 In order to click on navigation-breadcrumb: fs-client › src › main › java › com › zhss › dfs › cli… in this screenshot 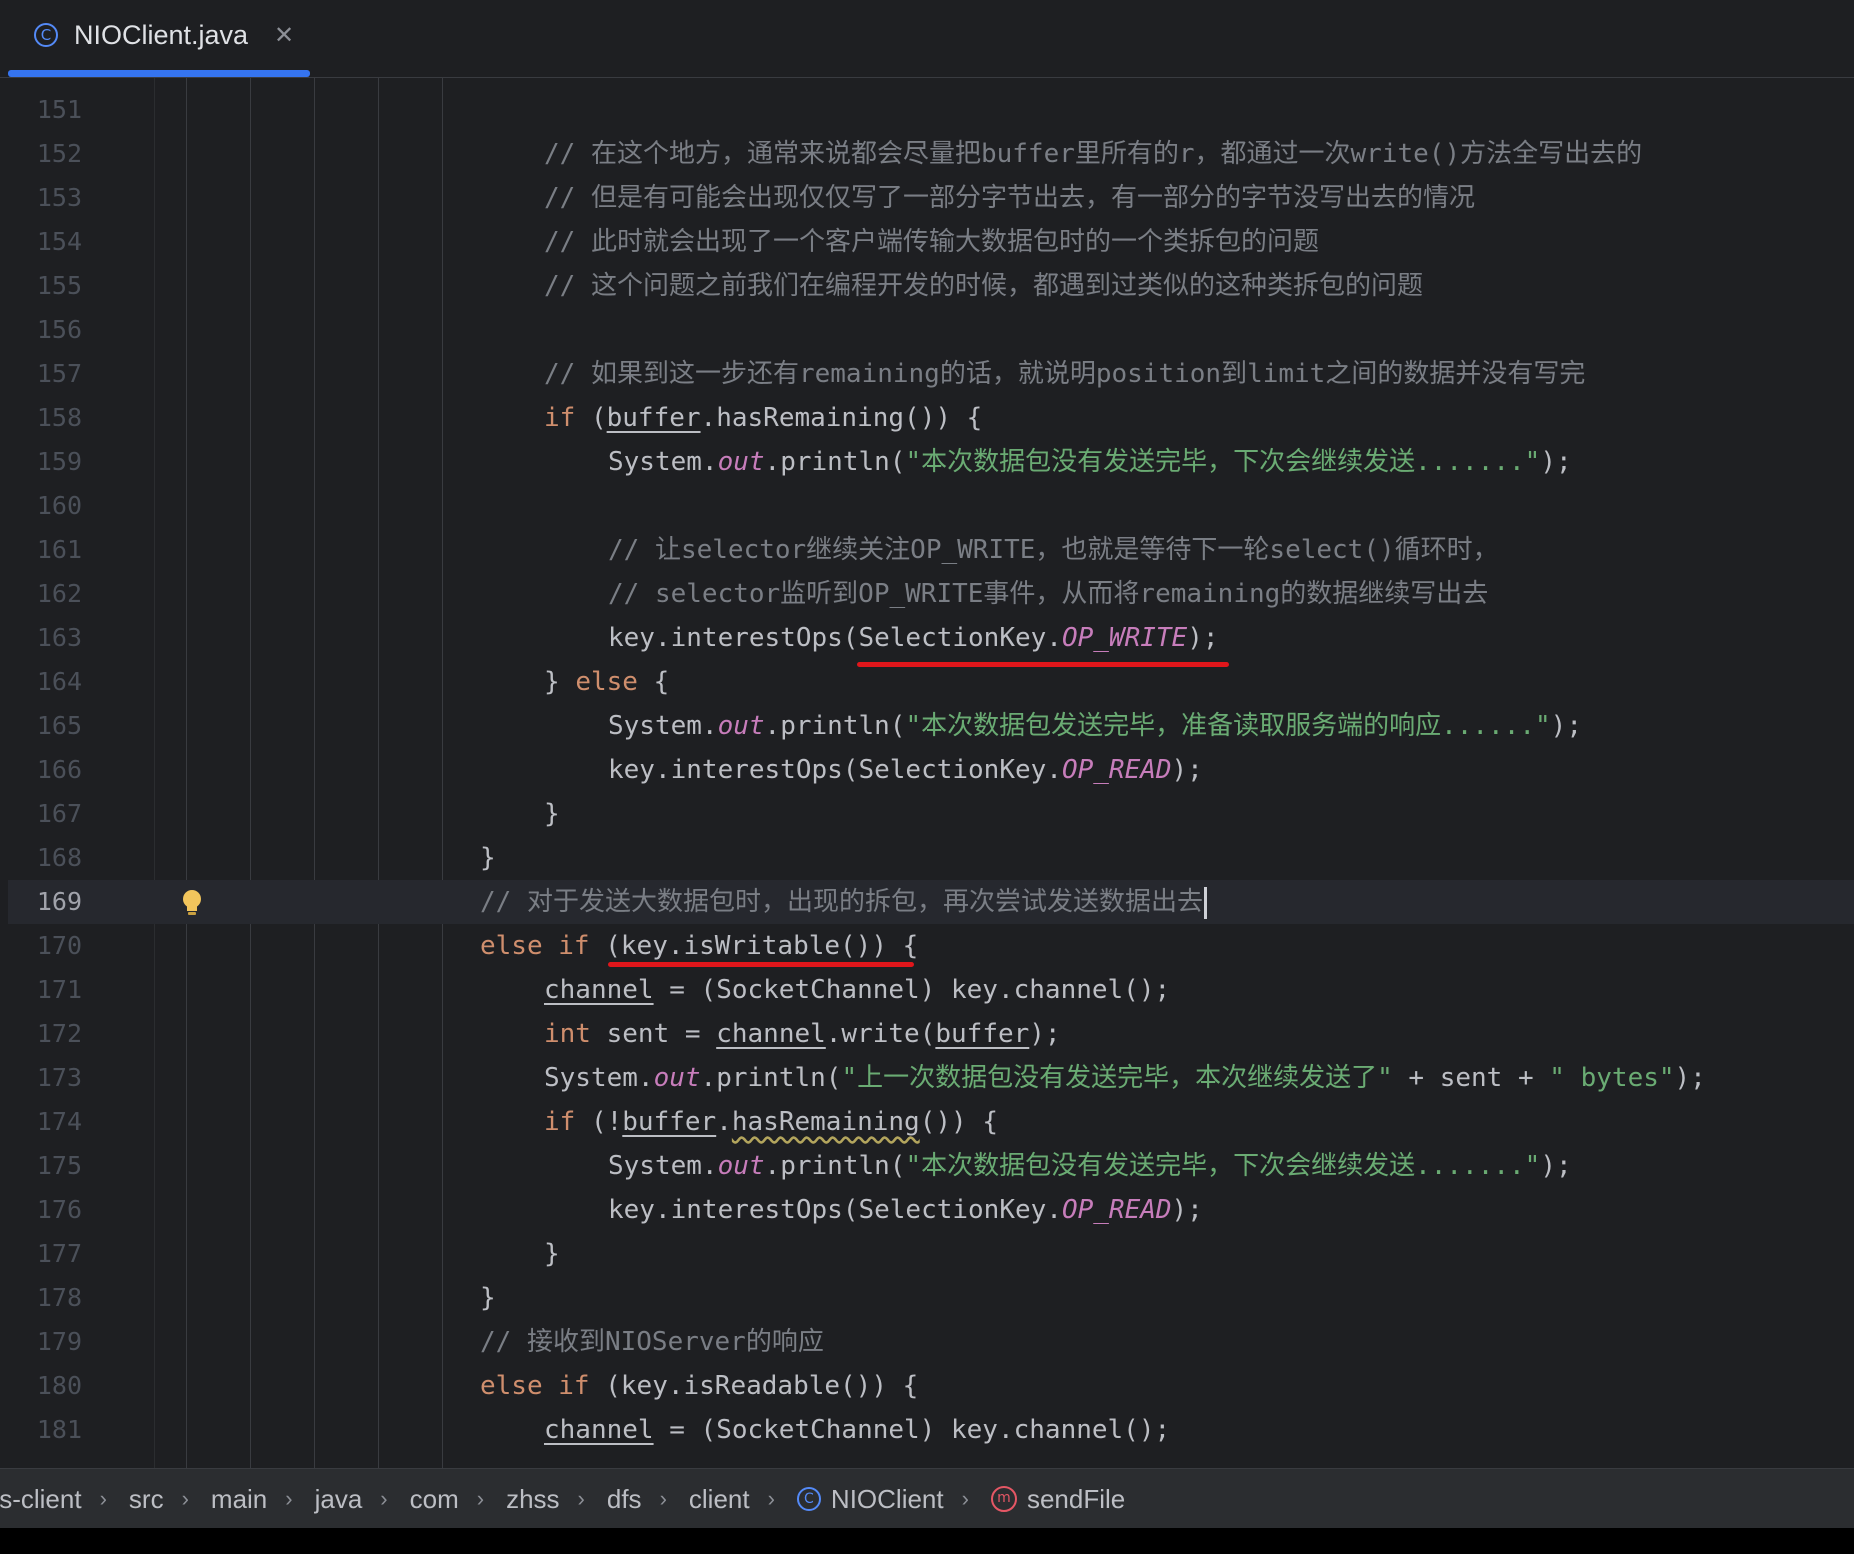, I will do `click(927, 1498)`.